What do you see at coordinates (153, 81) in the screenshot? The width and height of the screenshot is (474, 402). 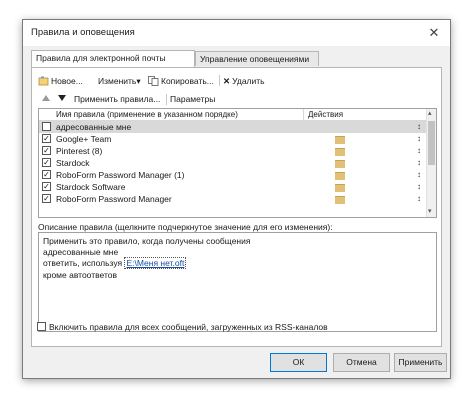 I see `copy-icon` at bounding box center [153, 81].